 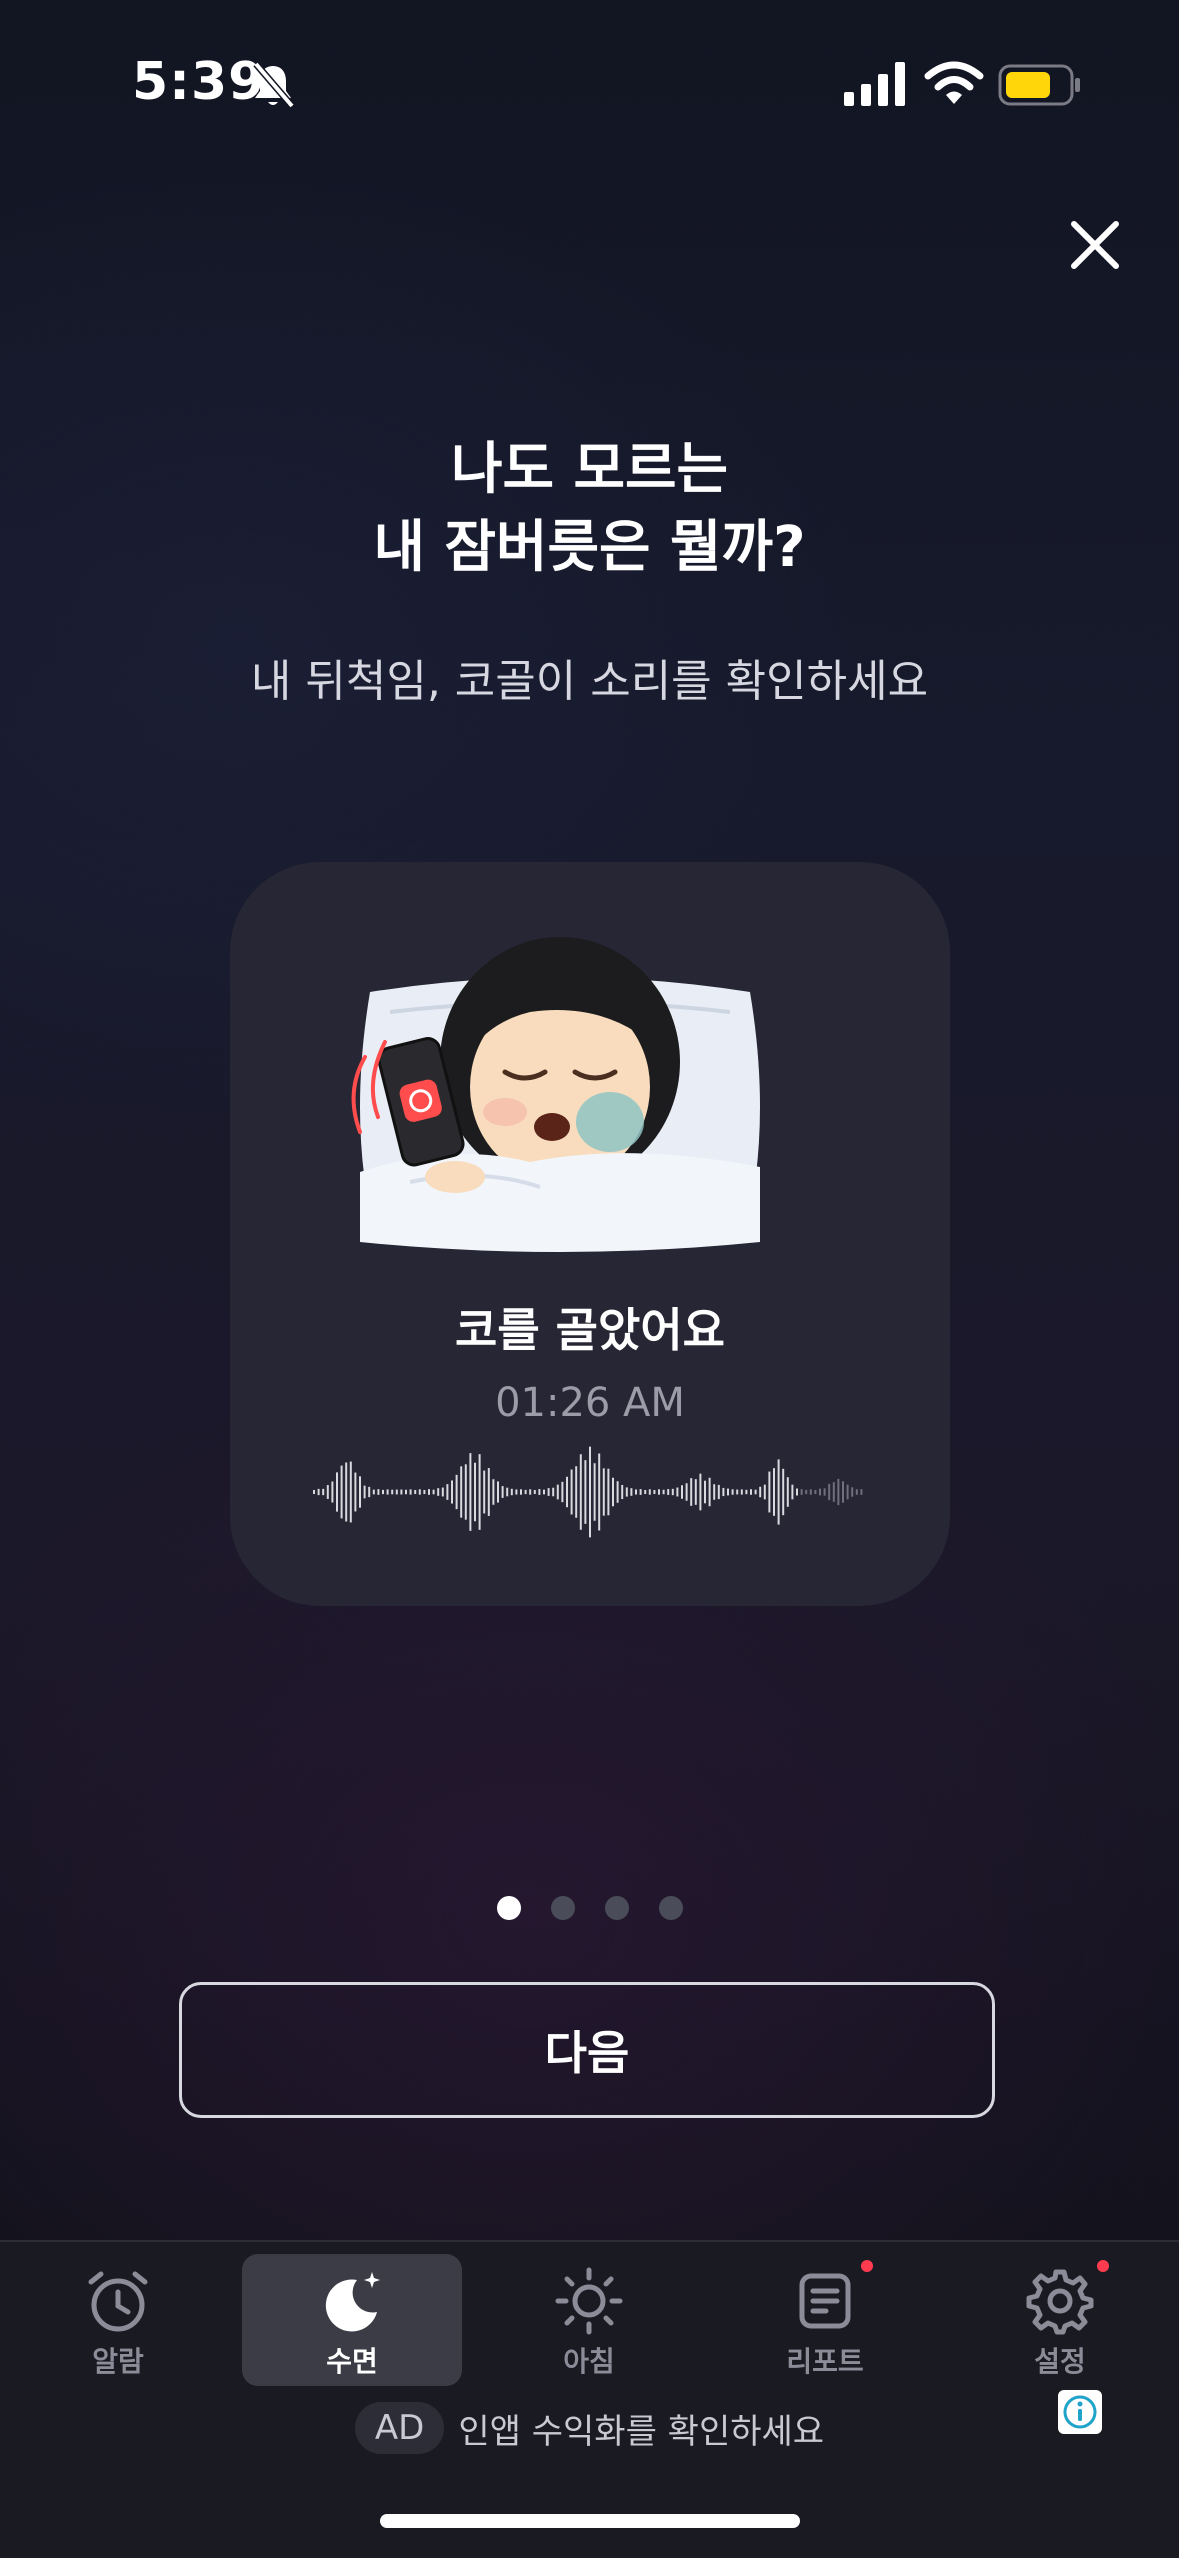 I want to click on sun-icon, so click(x=589, y=2301).